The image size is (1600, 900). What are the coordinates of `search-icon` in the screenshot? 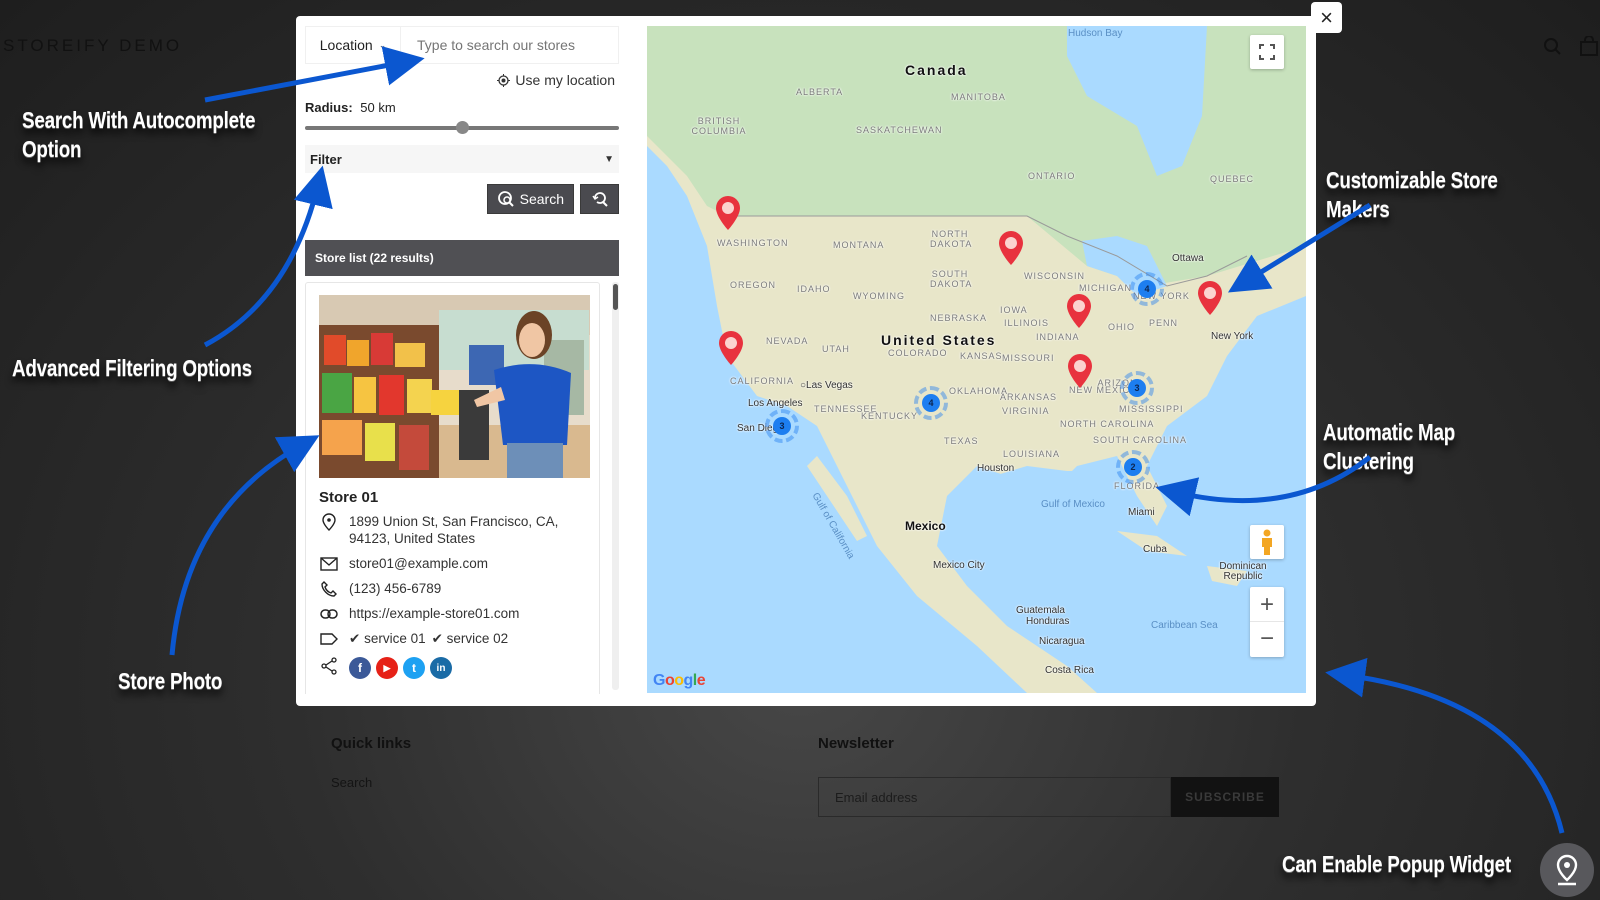 It's located at (1553, 46).